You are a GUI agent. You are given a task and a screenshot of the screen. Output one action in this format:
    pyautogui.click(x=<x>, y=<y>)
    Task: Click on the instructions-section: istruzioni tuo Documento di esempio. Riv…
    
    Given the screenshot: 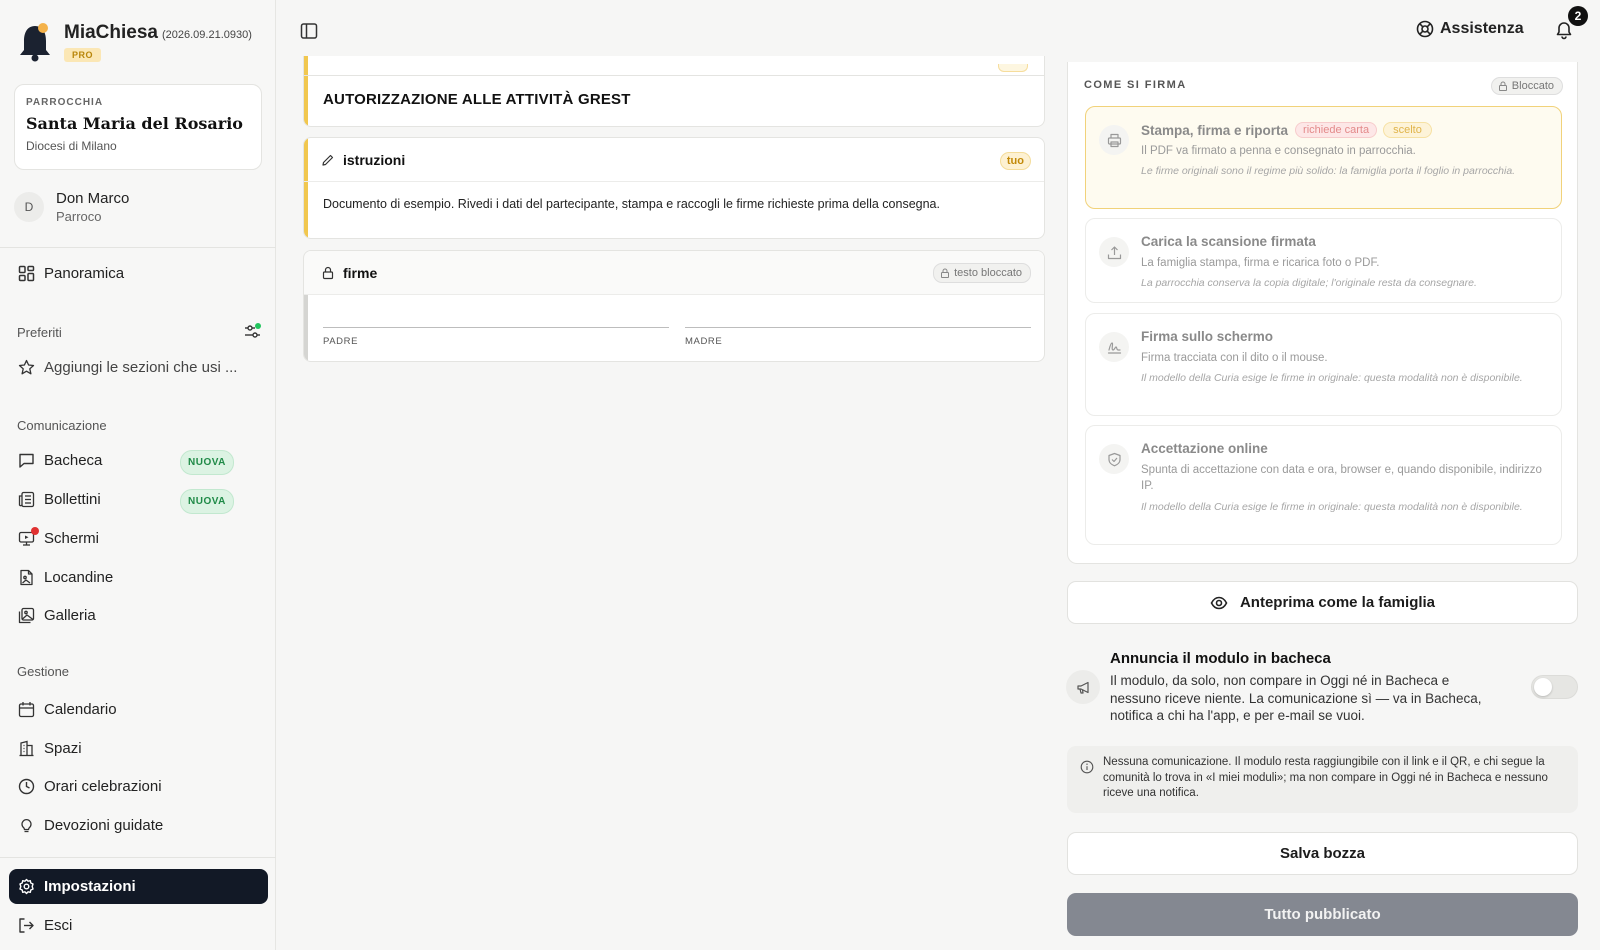 What is the action you would take?
    pyautogui.click(x=674, y=188)
    